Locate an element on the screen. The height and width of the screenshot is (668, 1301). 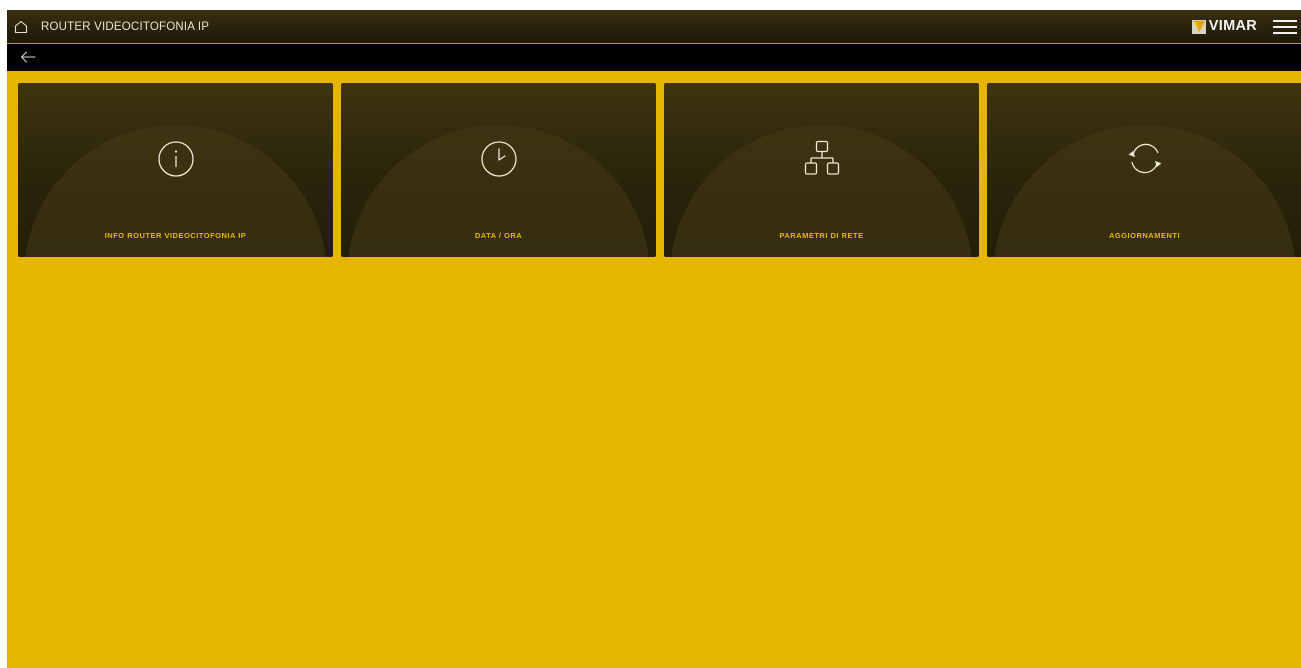
app-title: ROUTER VIDEOCITOFONIA IP is located at coordinates (125, 27).